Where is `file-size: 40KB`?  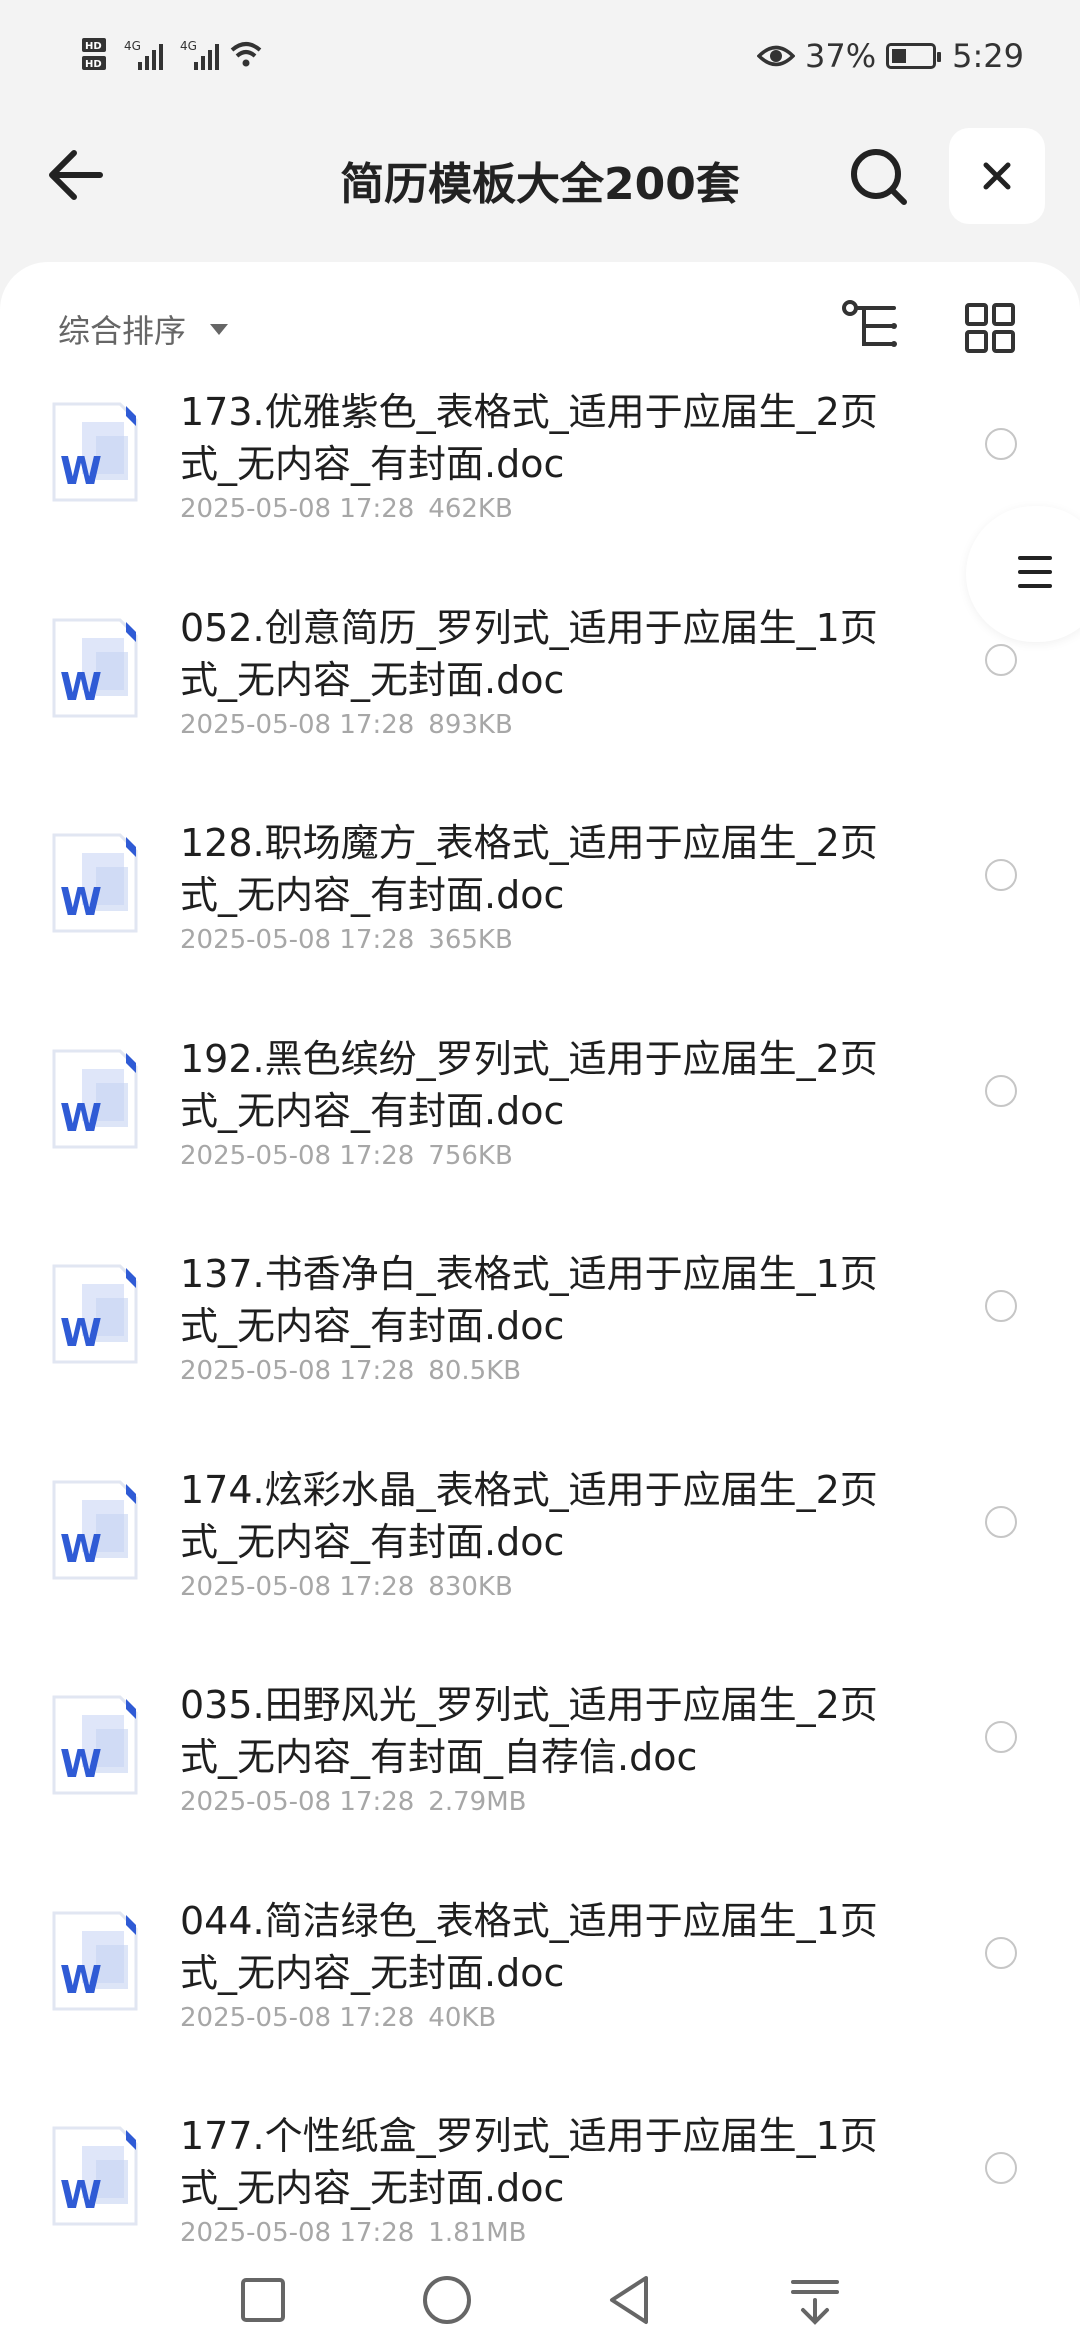 file-size: 40KB is located at coordinates (462, 2017).